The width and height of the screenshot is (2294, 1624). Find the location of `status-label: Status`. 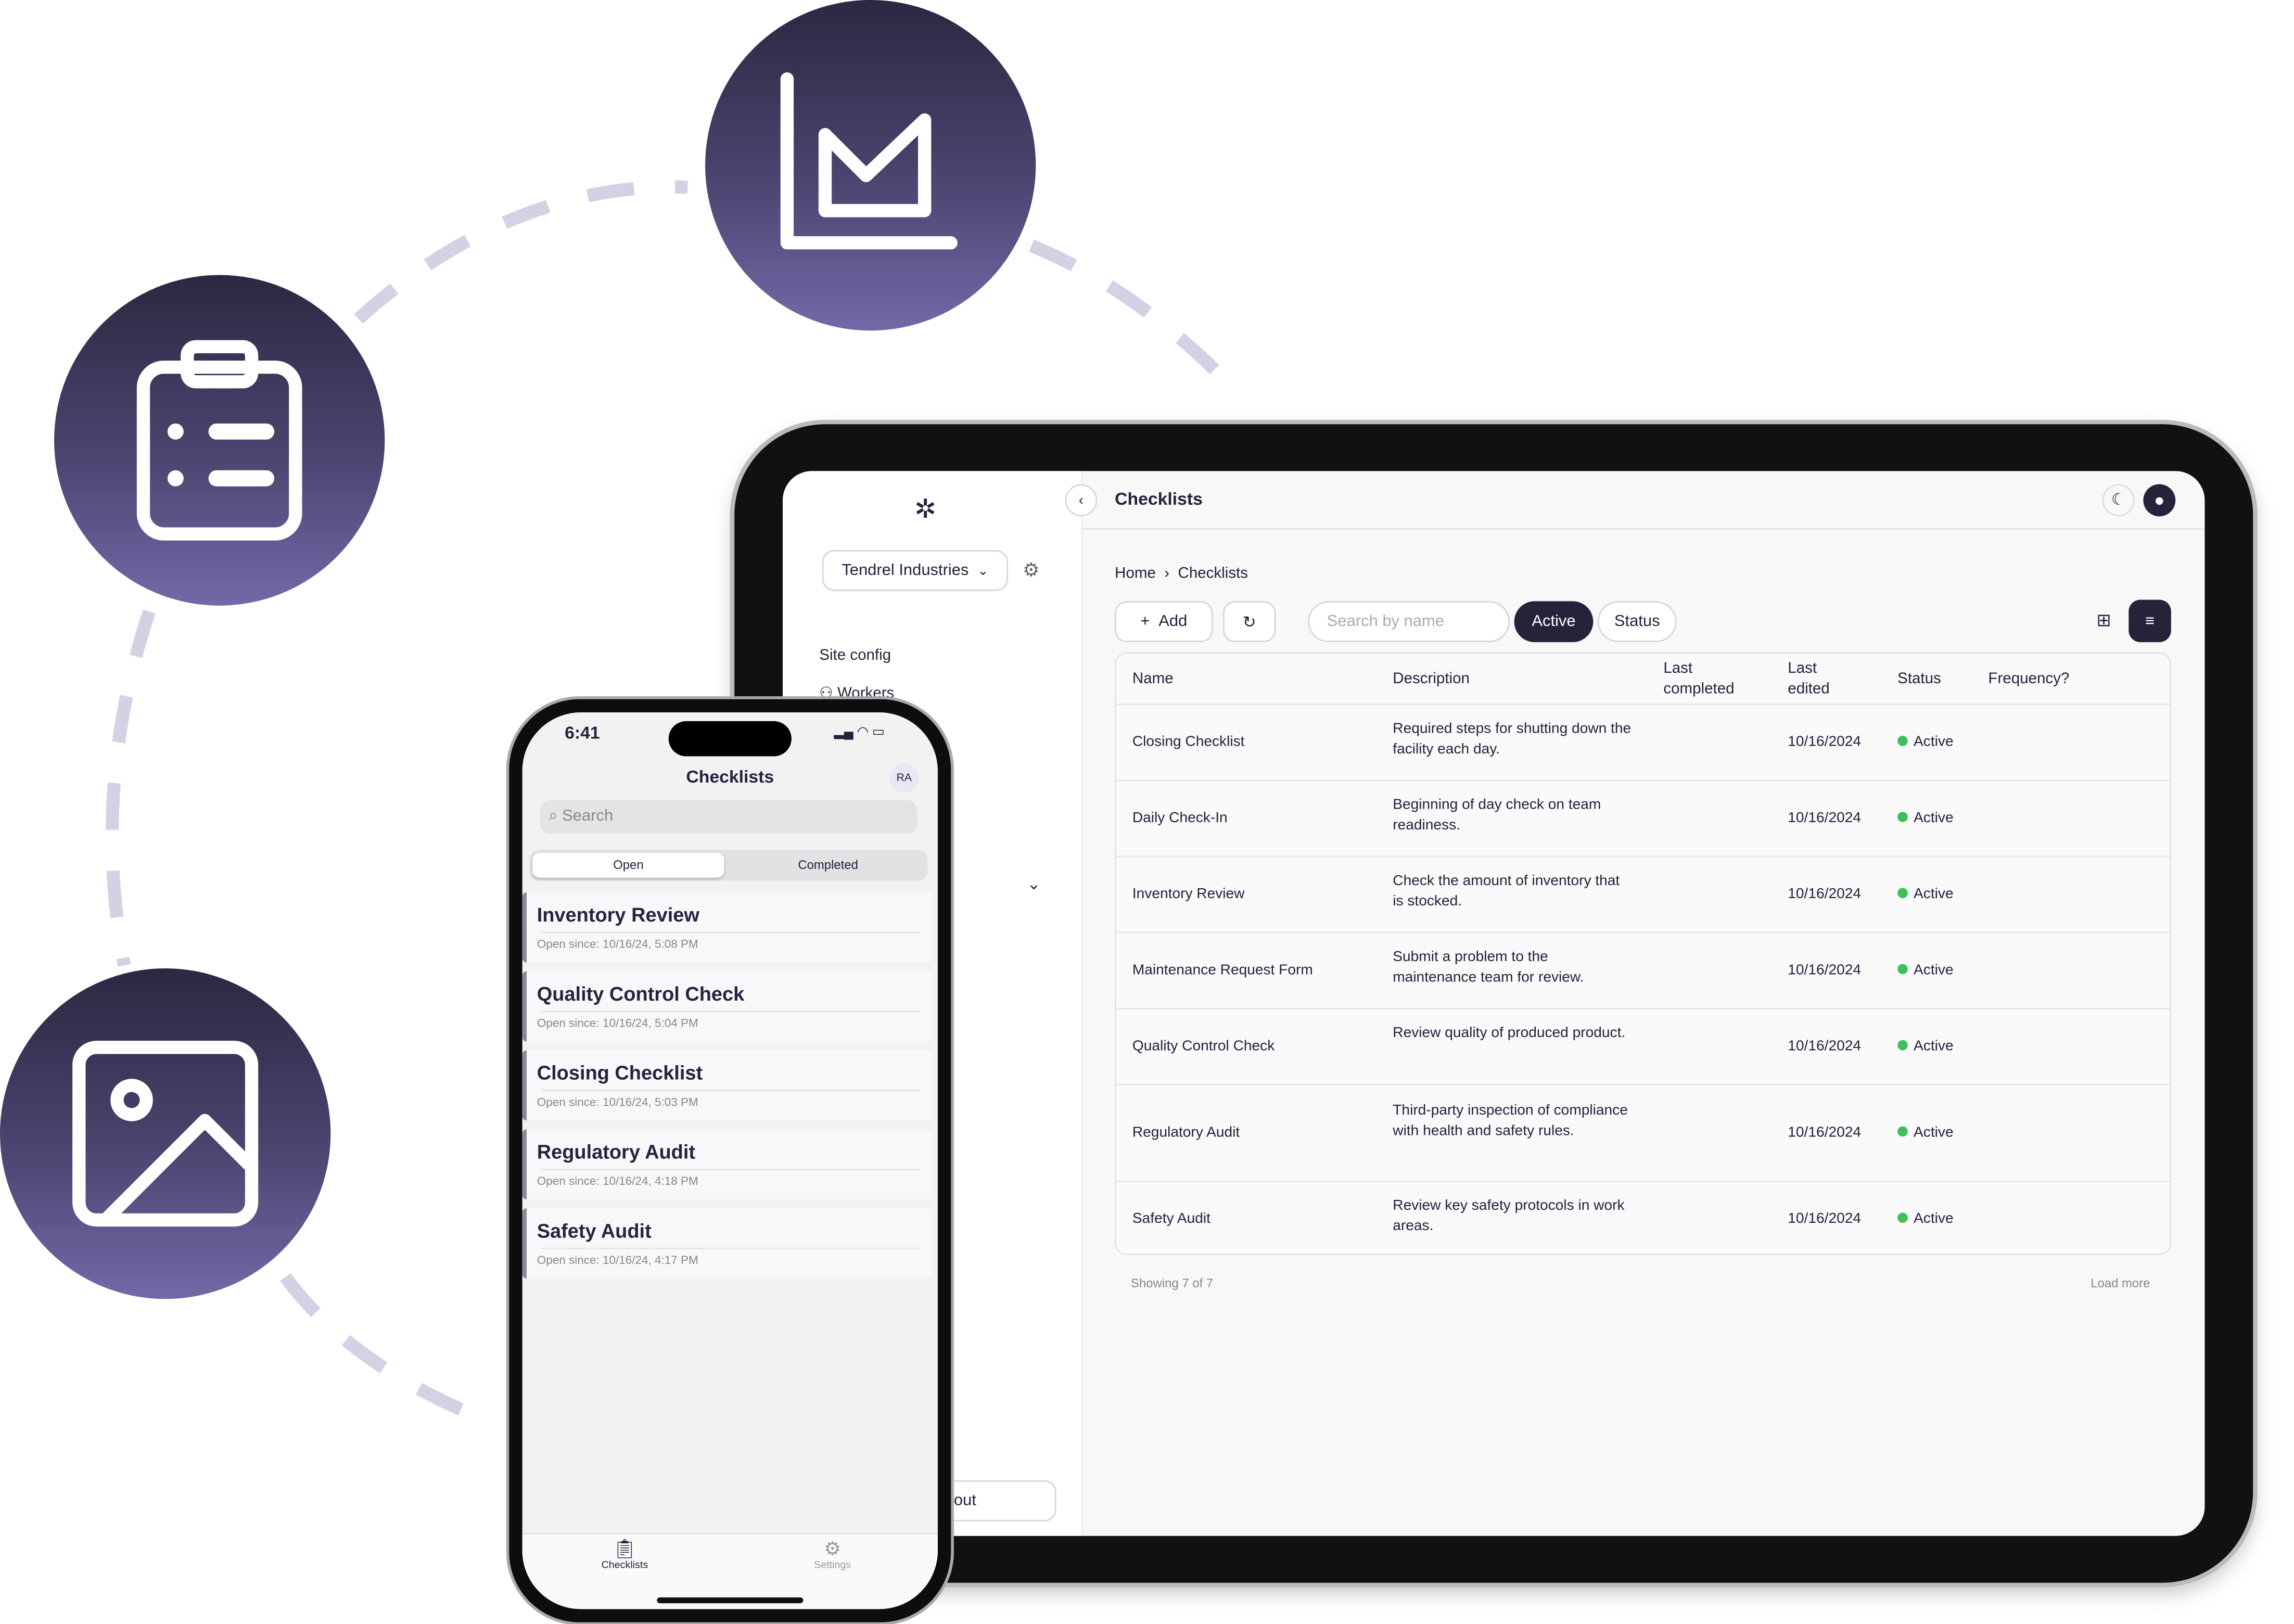

status-label: Status is located at coordinates (1637, 621).